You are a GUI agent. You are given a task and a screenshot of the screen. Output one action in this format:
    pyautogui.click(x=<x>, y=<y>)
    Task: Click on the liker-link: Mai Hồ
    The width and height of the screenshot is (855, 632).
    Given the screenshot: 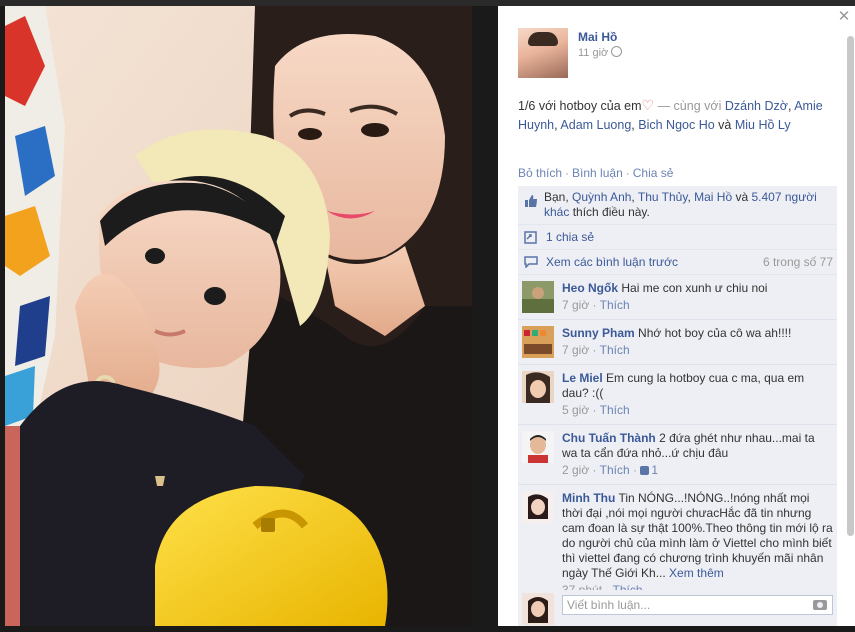 What is the action you would take?
    pyautogui.click(x=713, y=197)
    